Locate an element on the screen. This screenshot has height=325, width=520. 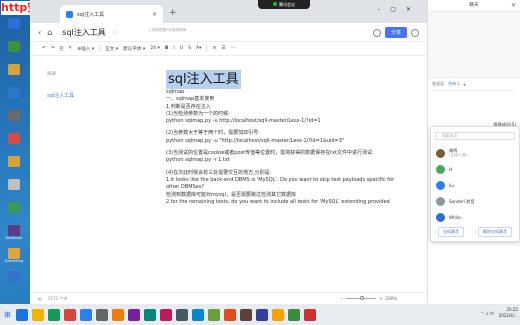
system-tray: ^ ⊙ 中 is located at coordinates (487, 314).